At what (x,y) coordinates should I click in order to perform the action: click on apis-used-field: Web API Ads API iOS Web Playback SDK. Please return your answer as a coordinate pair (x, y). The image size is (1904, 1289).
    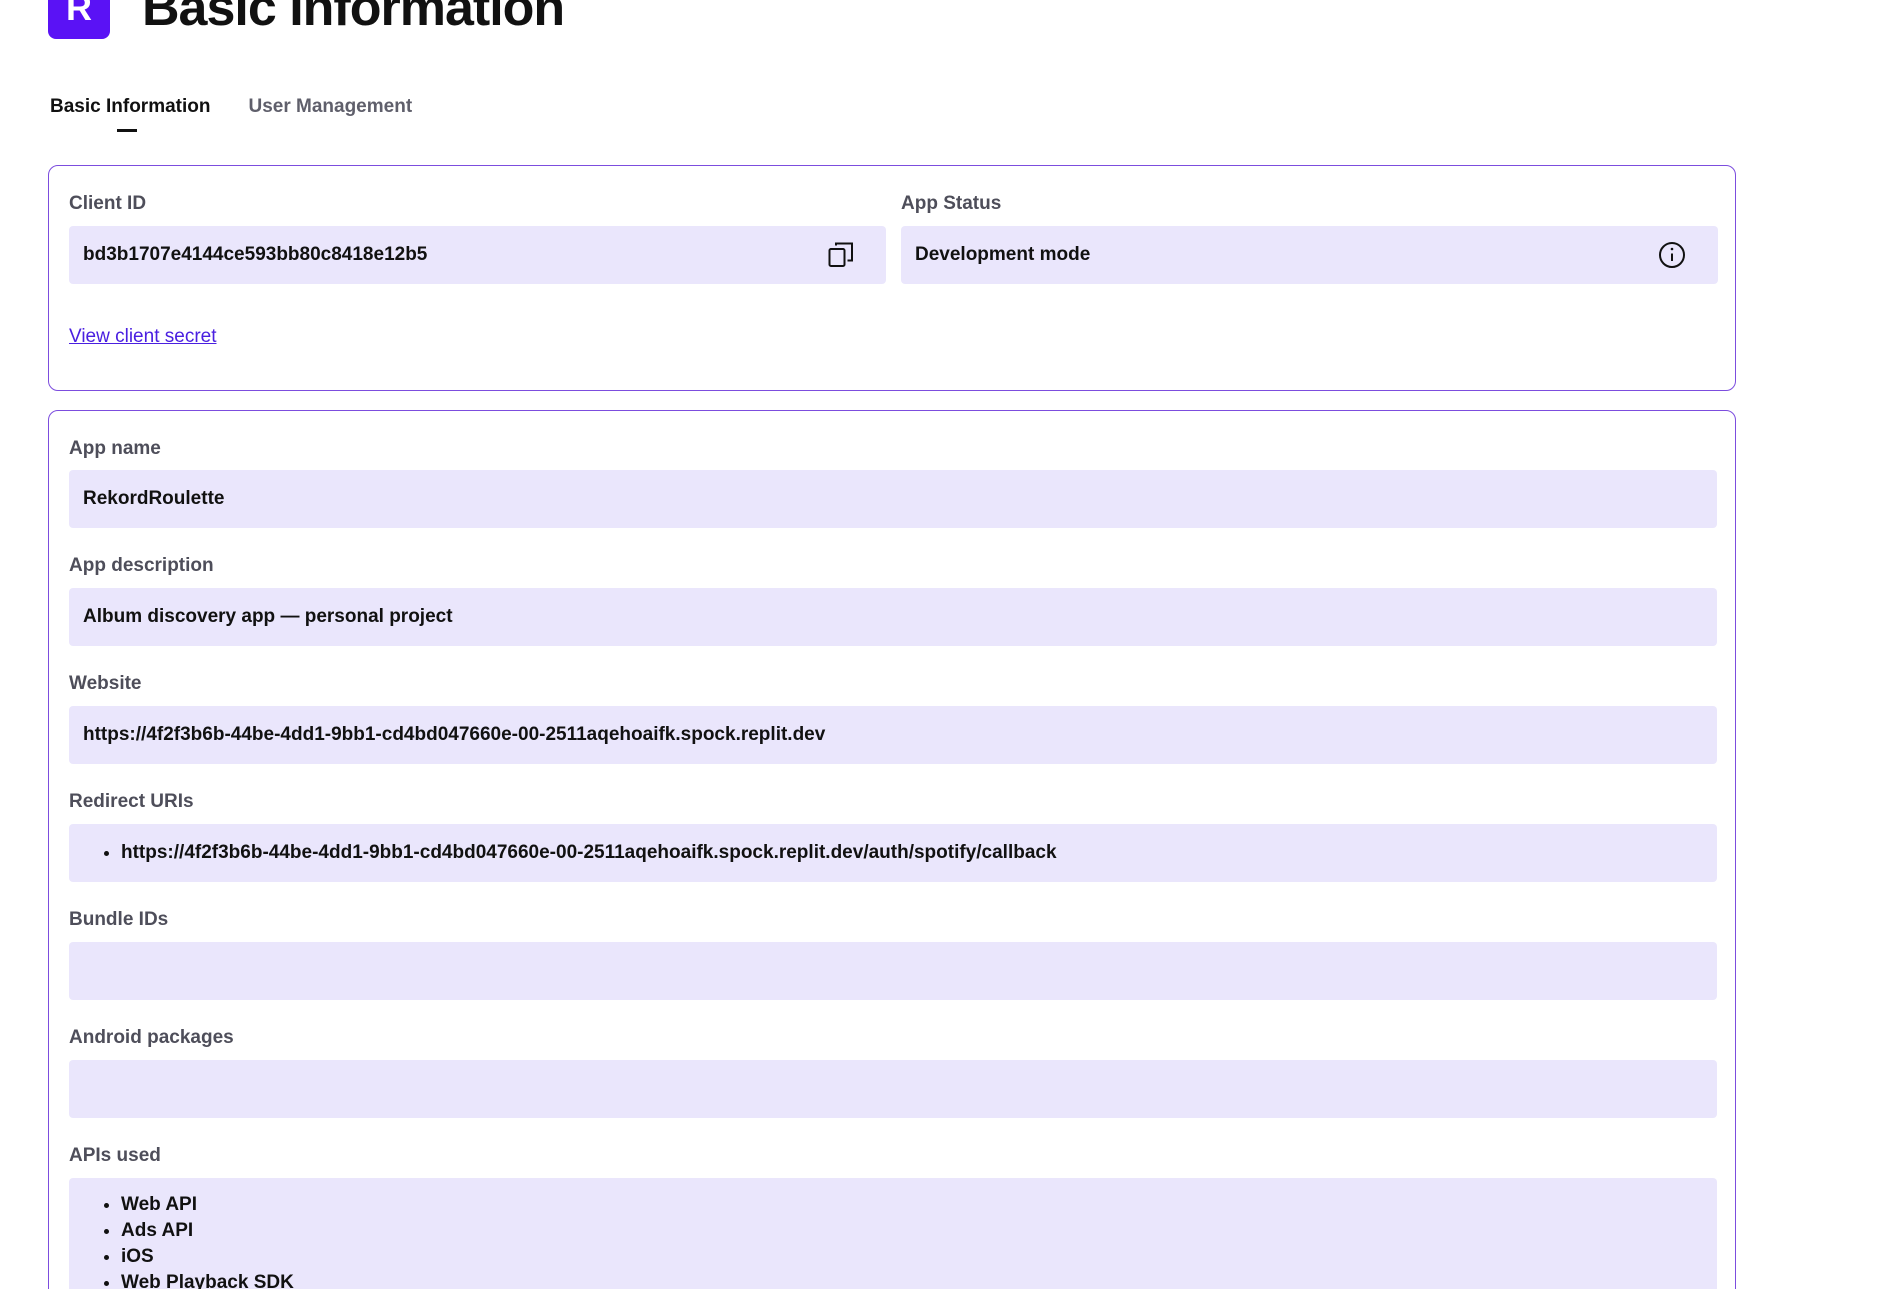
    Looking at the image, I should click on (893, 1233).